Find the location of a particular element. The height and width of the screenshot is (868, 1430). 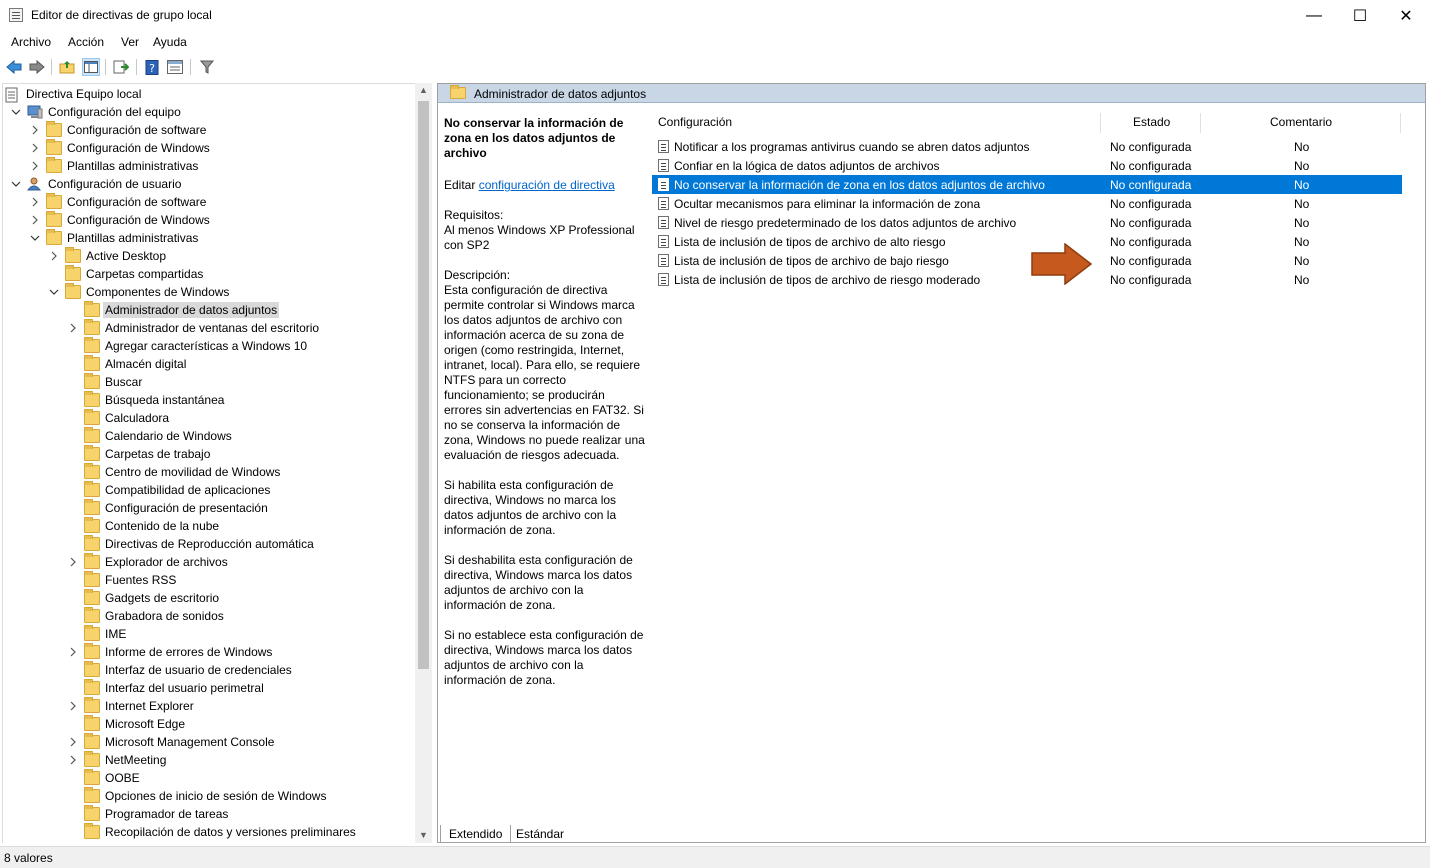

filter-icon is located at coordinates (207, 67).